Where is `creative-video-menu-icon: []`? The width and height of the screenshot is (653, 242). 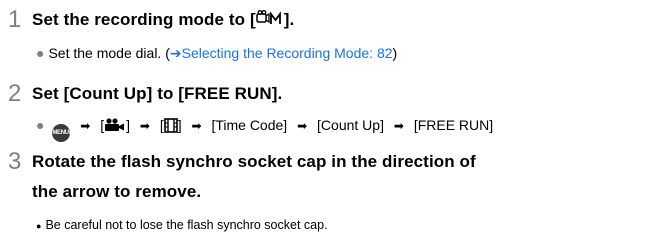
creative-video-menu-icon: [] is located at coordinates (115, 125).